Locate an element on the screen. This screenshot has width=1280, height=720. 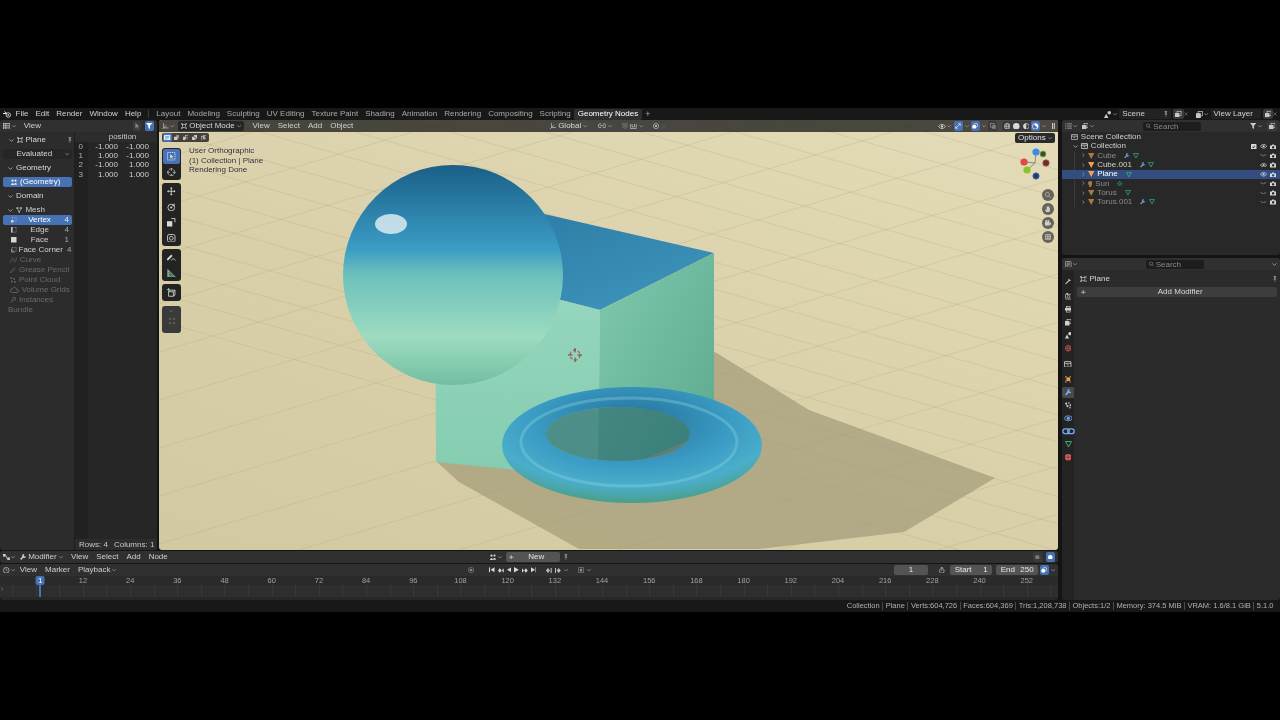
view-layer-field: View Layer is located at coordinates (1235, 114).